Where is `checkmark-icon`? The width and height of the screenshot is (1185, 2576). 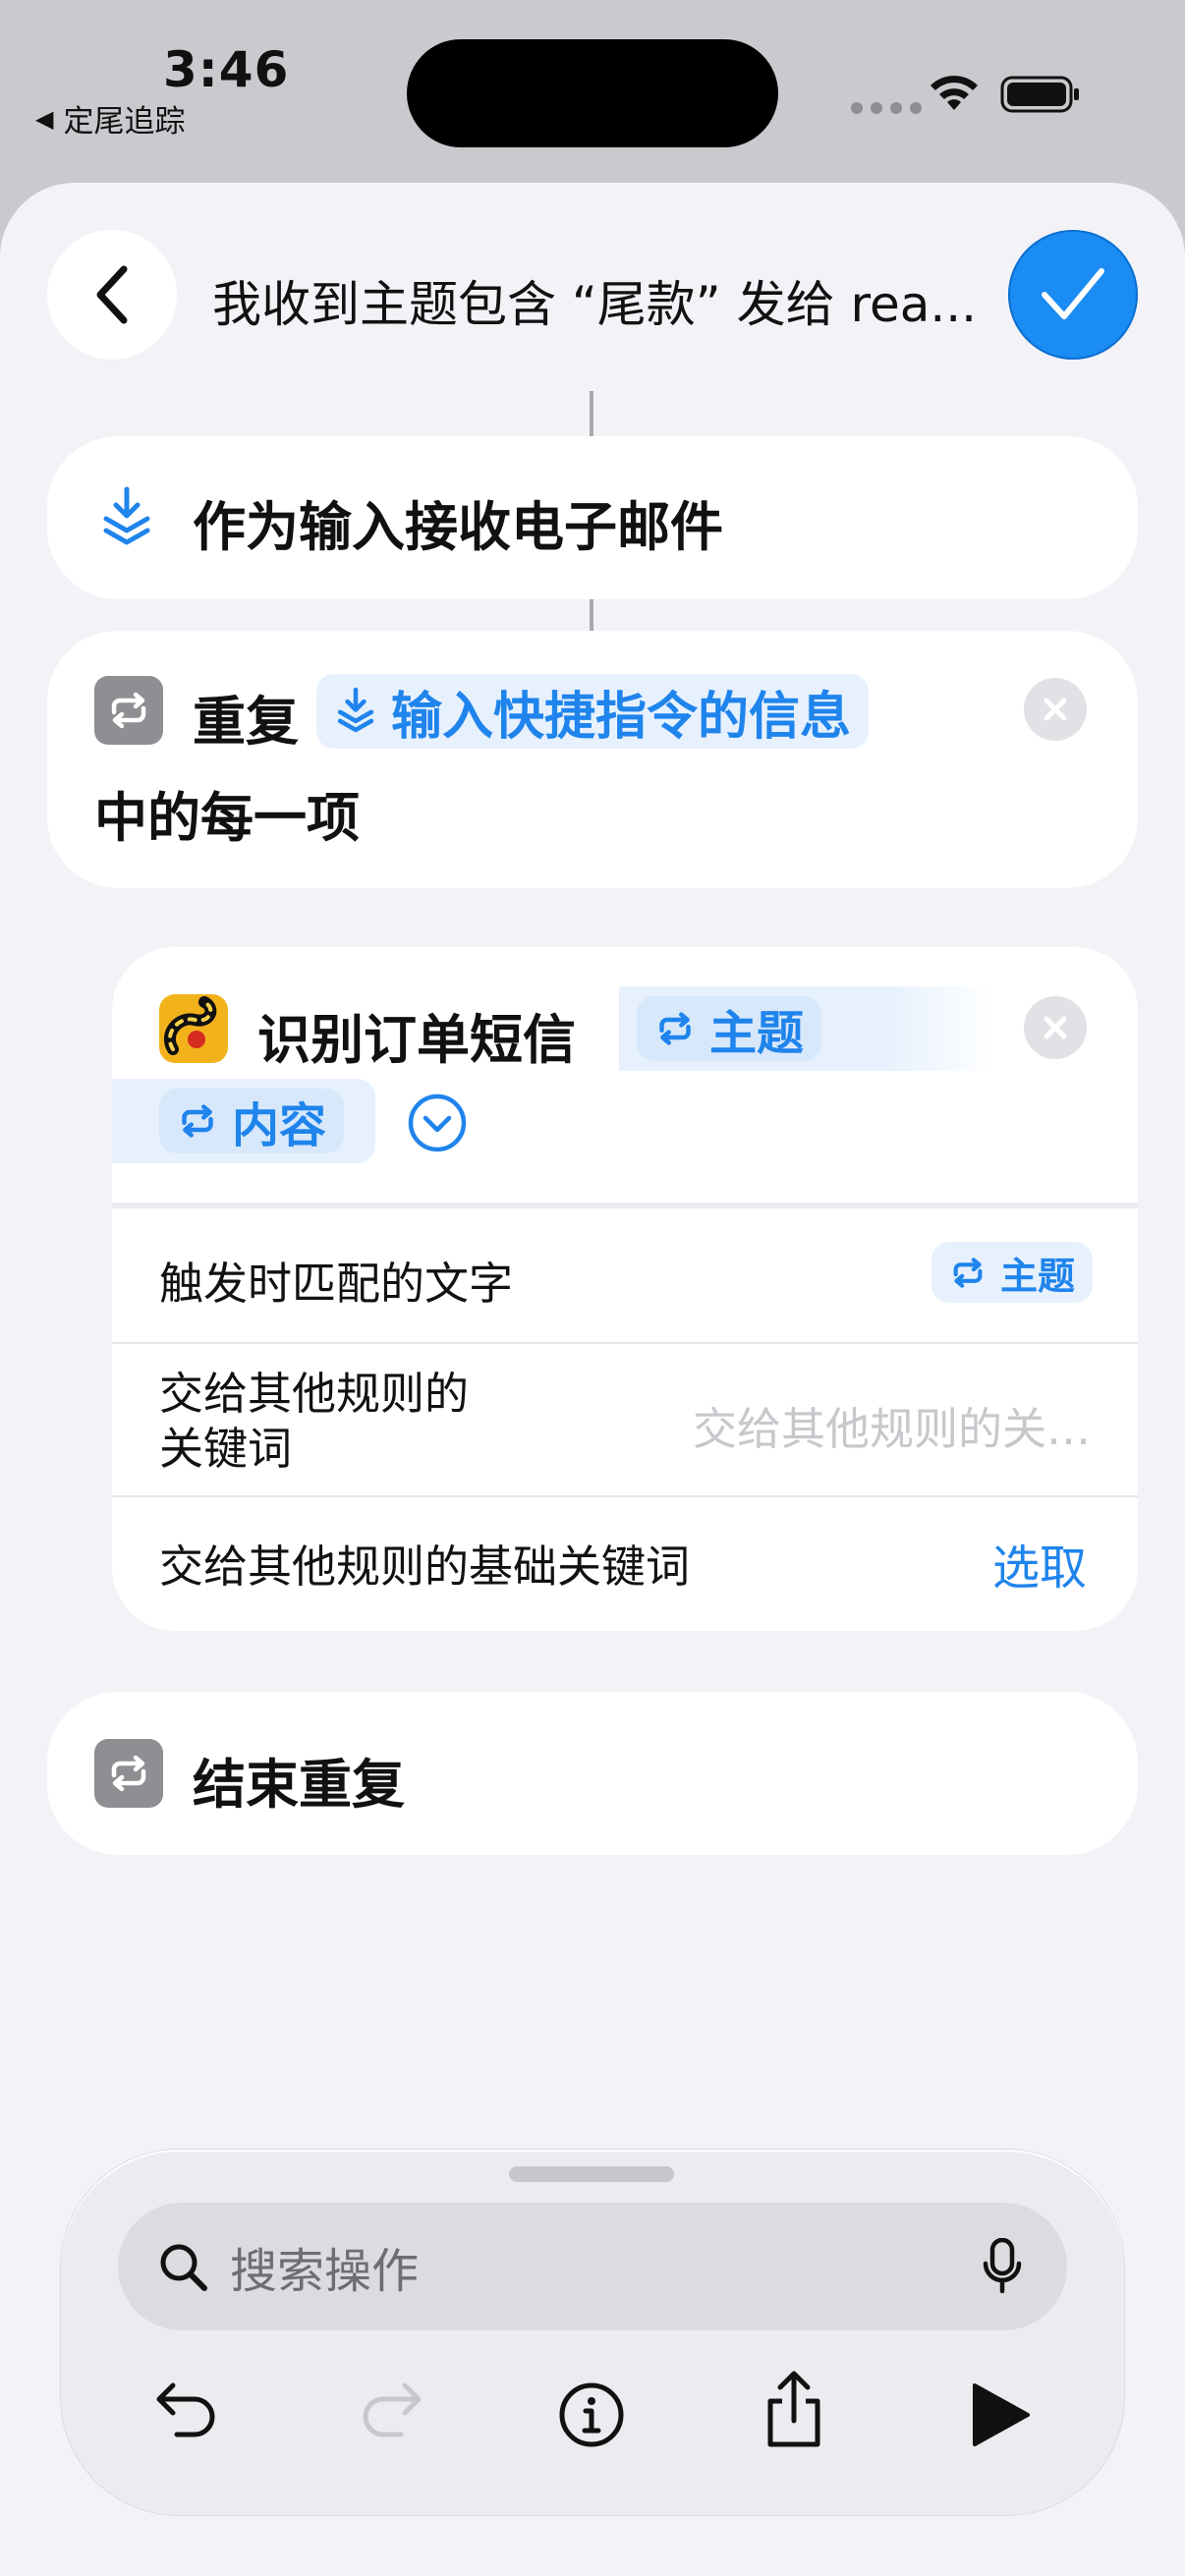 checkmark-icon is located at coordinates (1073, 293).